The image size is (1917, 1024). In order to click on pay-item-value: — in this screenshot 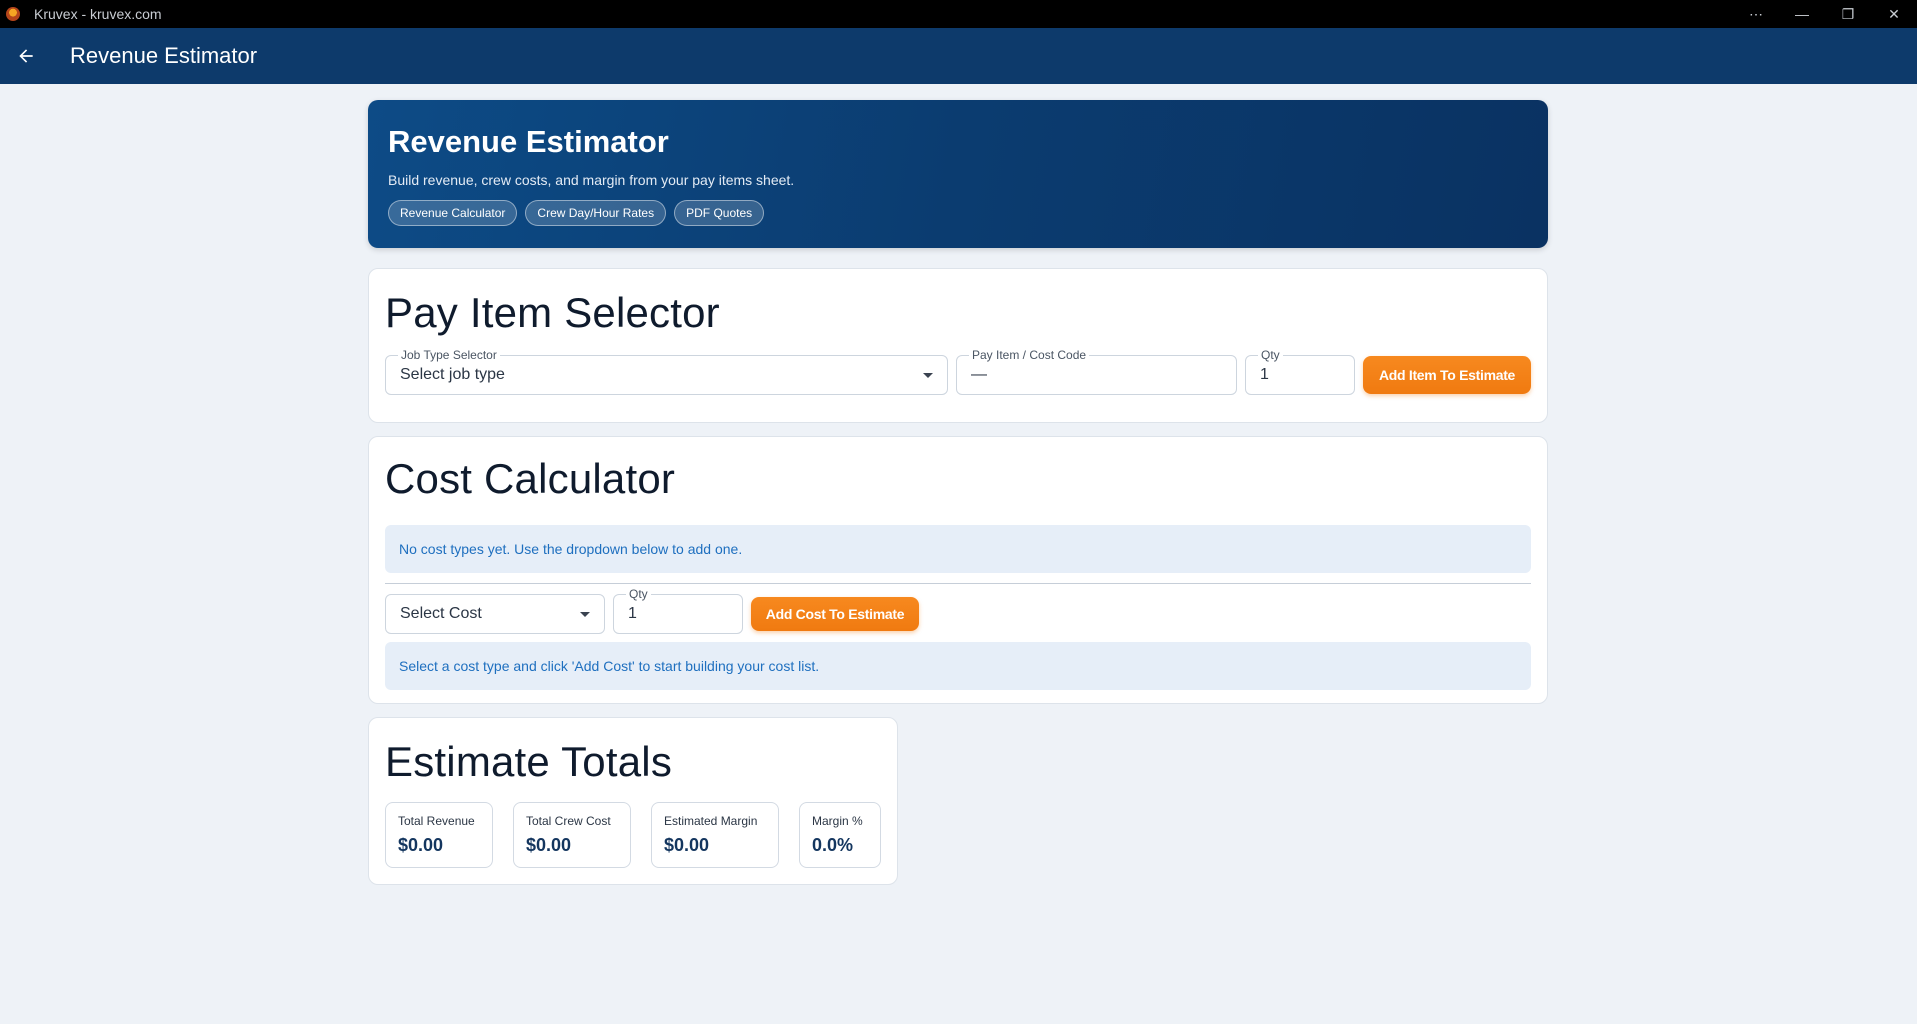, I will do `click(979, 374)`.